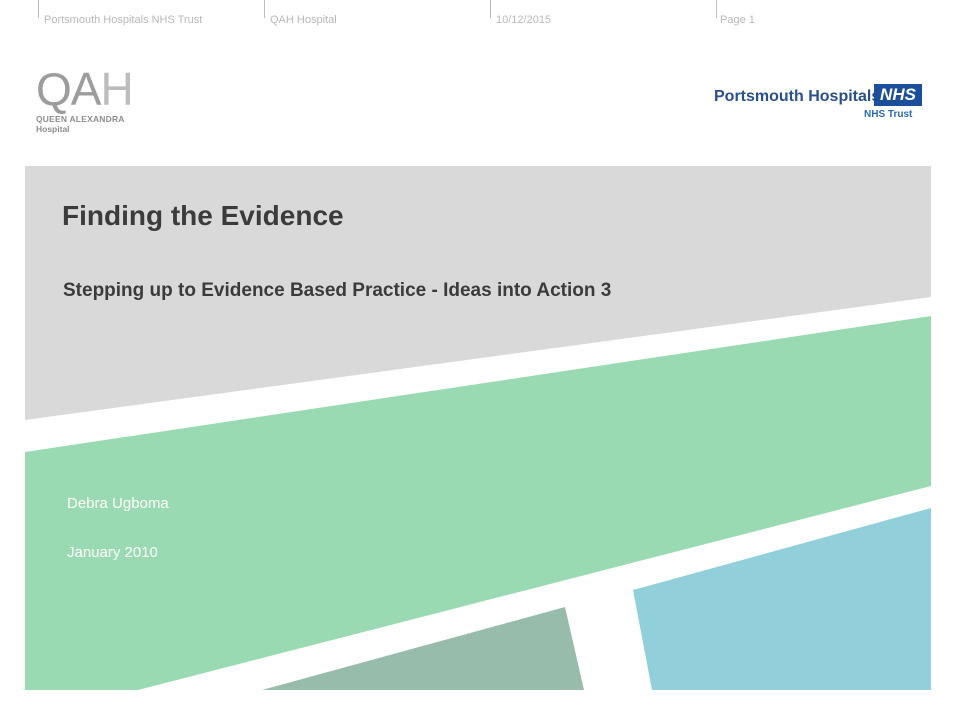 This screenshot has height=720, width=960. What do you see at coordinates (203, 215) in the screenshot?
I see `slide-title: Finding the Evidence` at bounding box center [203, 215].